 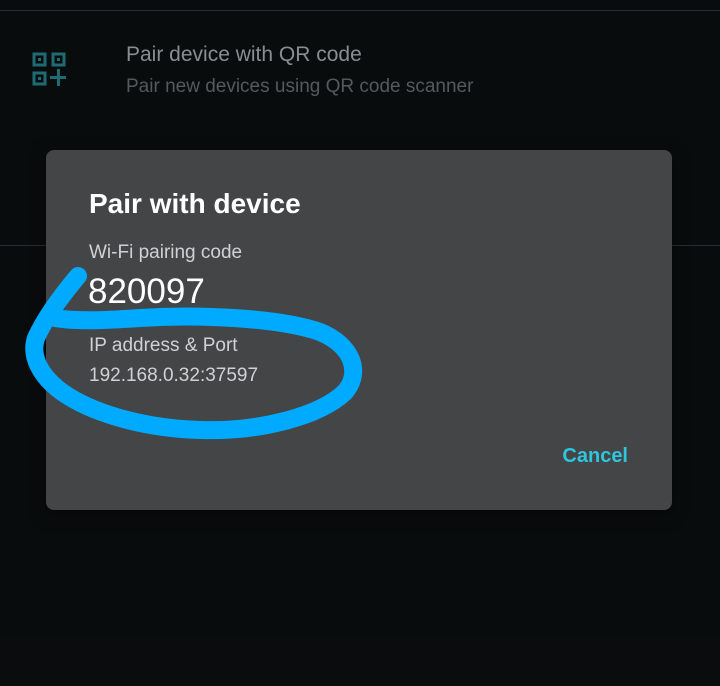 What do you see at coordinates (595, 456) in the screenshot?
I see `cancel-button: Cancel` at bounding box center [595, 456].